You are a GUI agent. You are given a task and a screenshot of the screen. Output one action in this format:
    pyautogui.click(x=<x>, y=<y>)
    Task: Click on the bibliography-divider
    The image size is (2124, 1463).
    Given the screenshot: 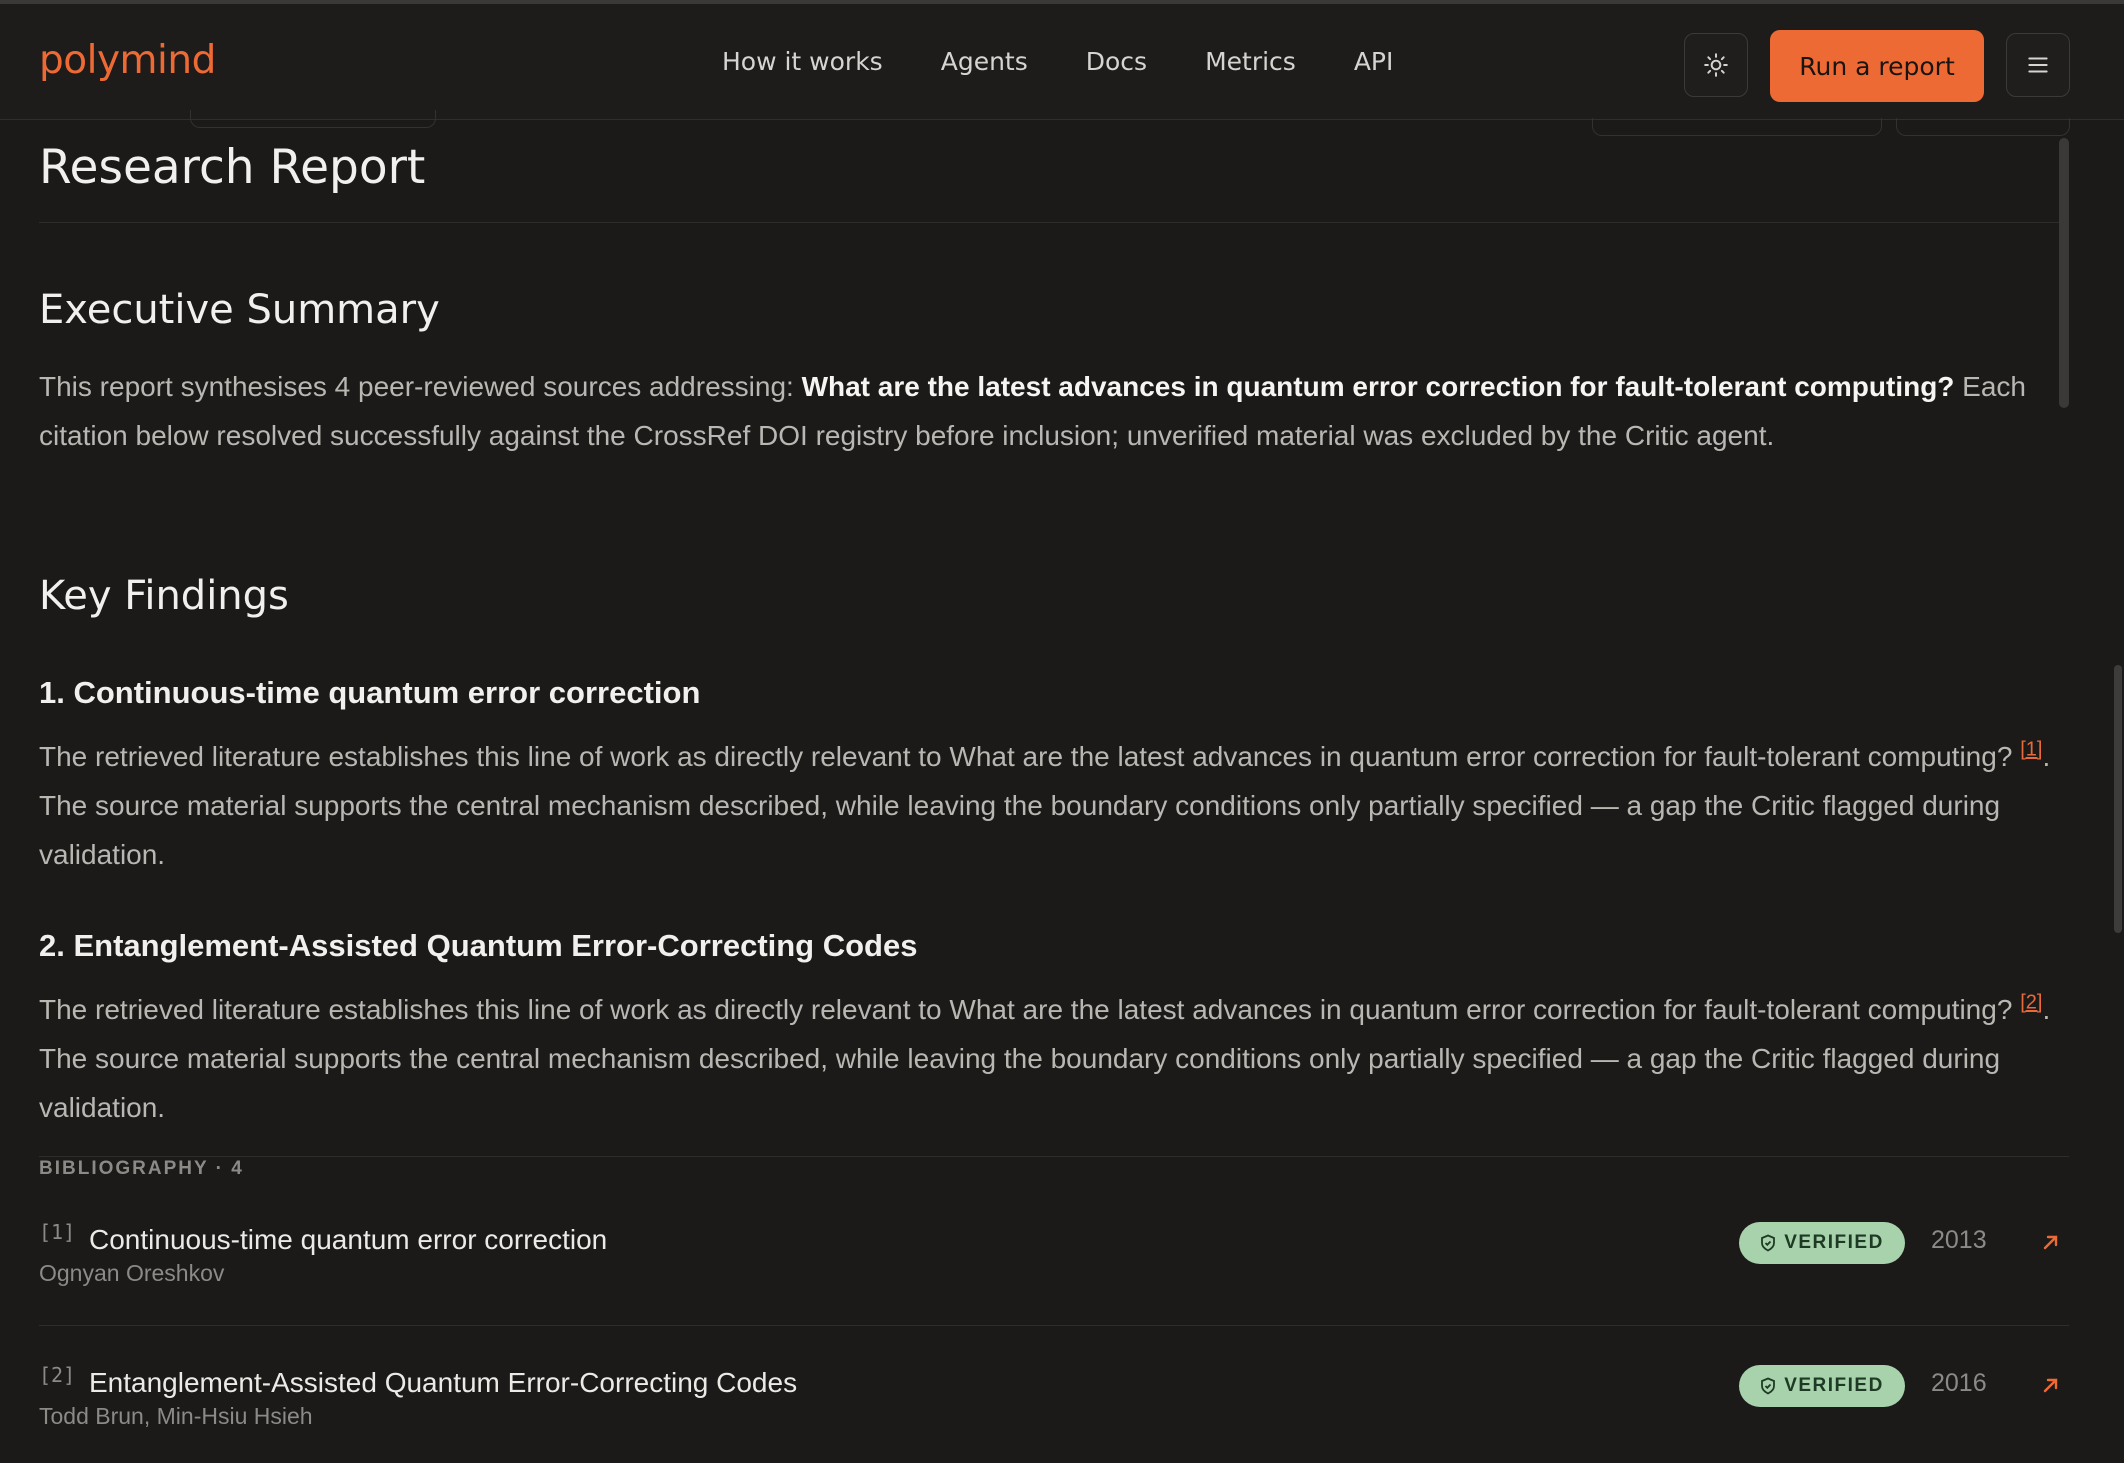 What is the action you would take?
    pyautogui.click(x=1054, y=1156)
    